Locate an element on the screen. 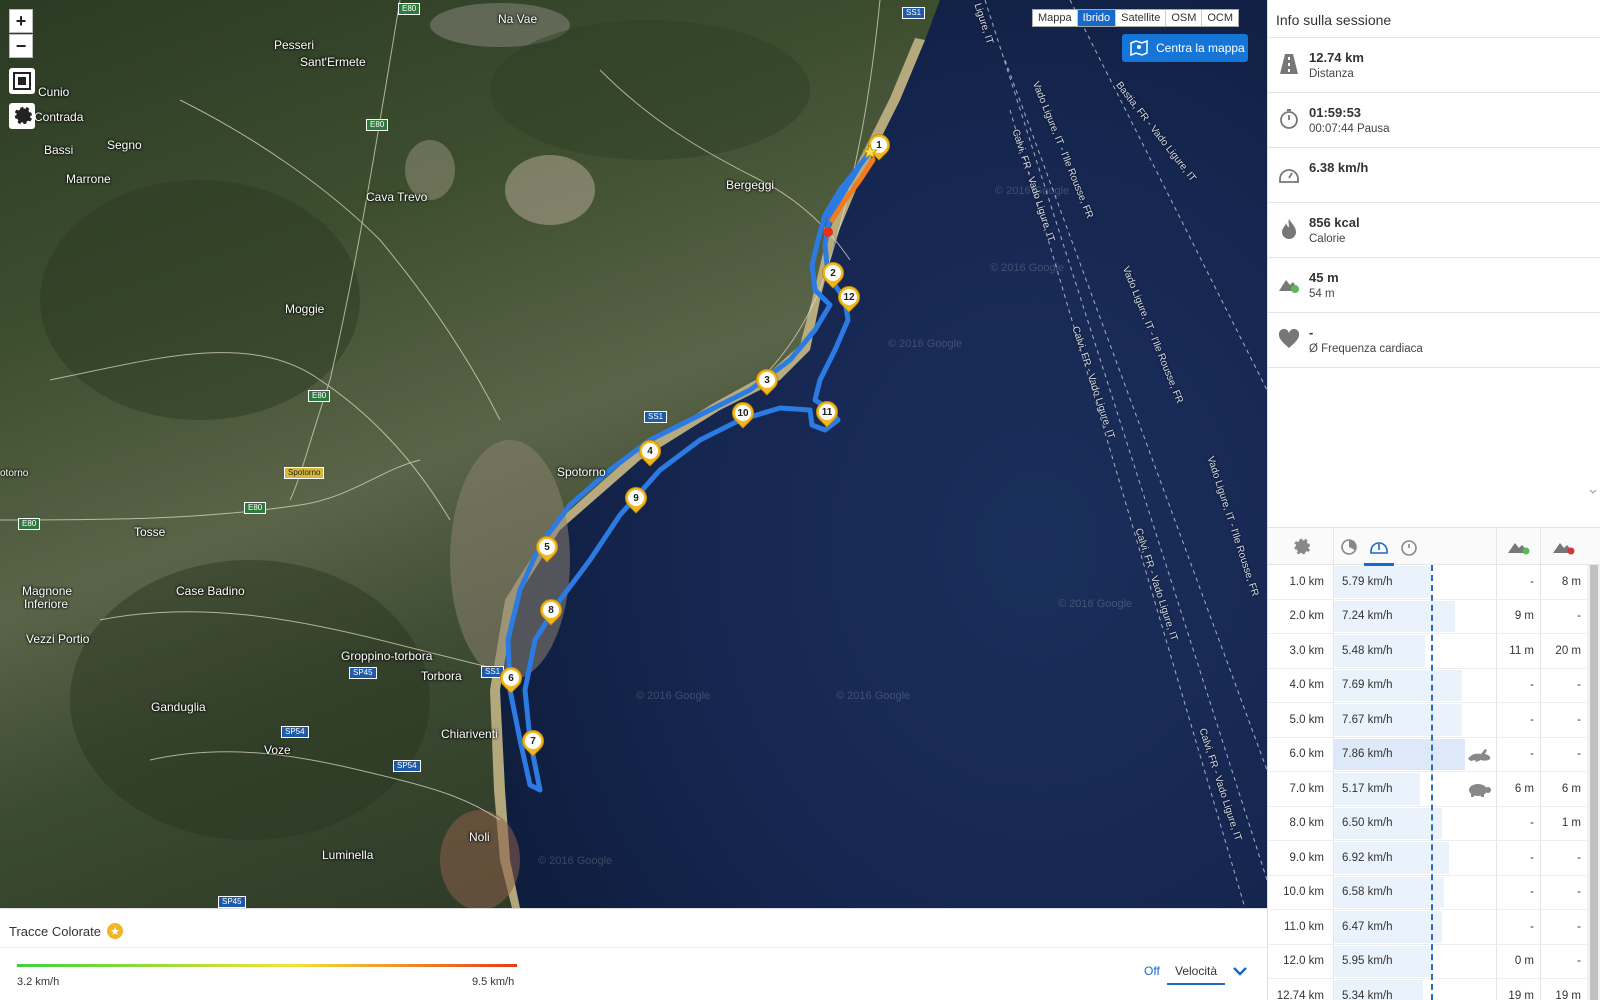 This screenshot has height=1000, width=1600. colored-tracks-off-button: Off is located at coordinates (1152, 971).